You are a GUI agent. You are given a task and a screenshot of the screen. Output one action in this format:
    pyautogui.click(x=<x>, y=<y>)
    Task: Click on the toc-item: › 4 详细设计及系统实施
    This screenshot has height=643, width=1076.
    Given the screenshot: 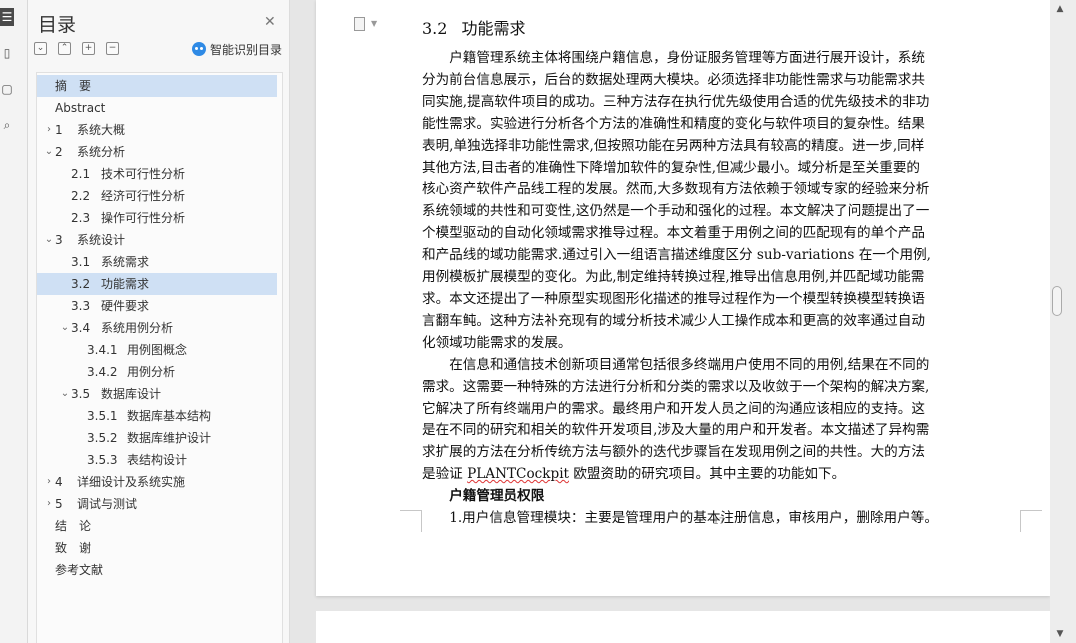 What is the action you would take?
    pyautogui.click(x=157, y=482)
    